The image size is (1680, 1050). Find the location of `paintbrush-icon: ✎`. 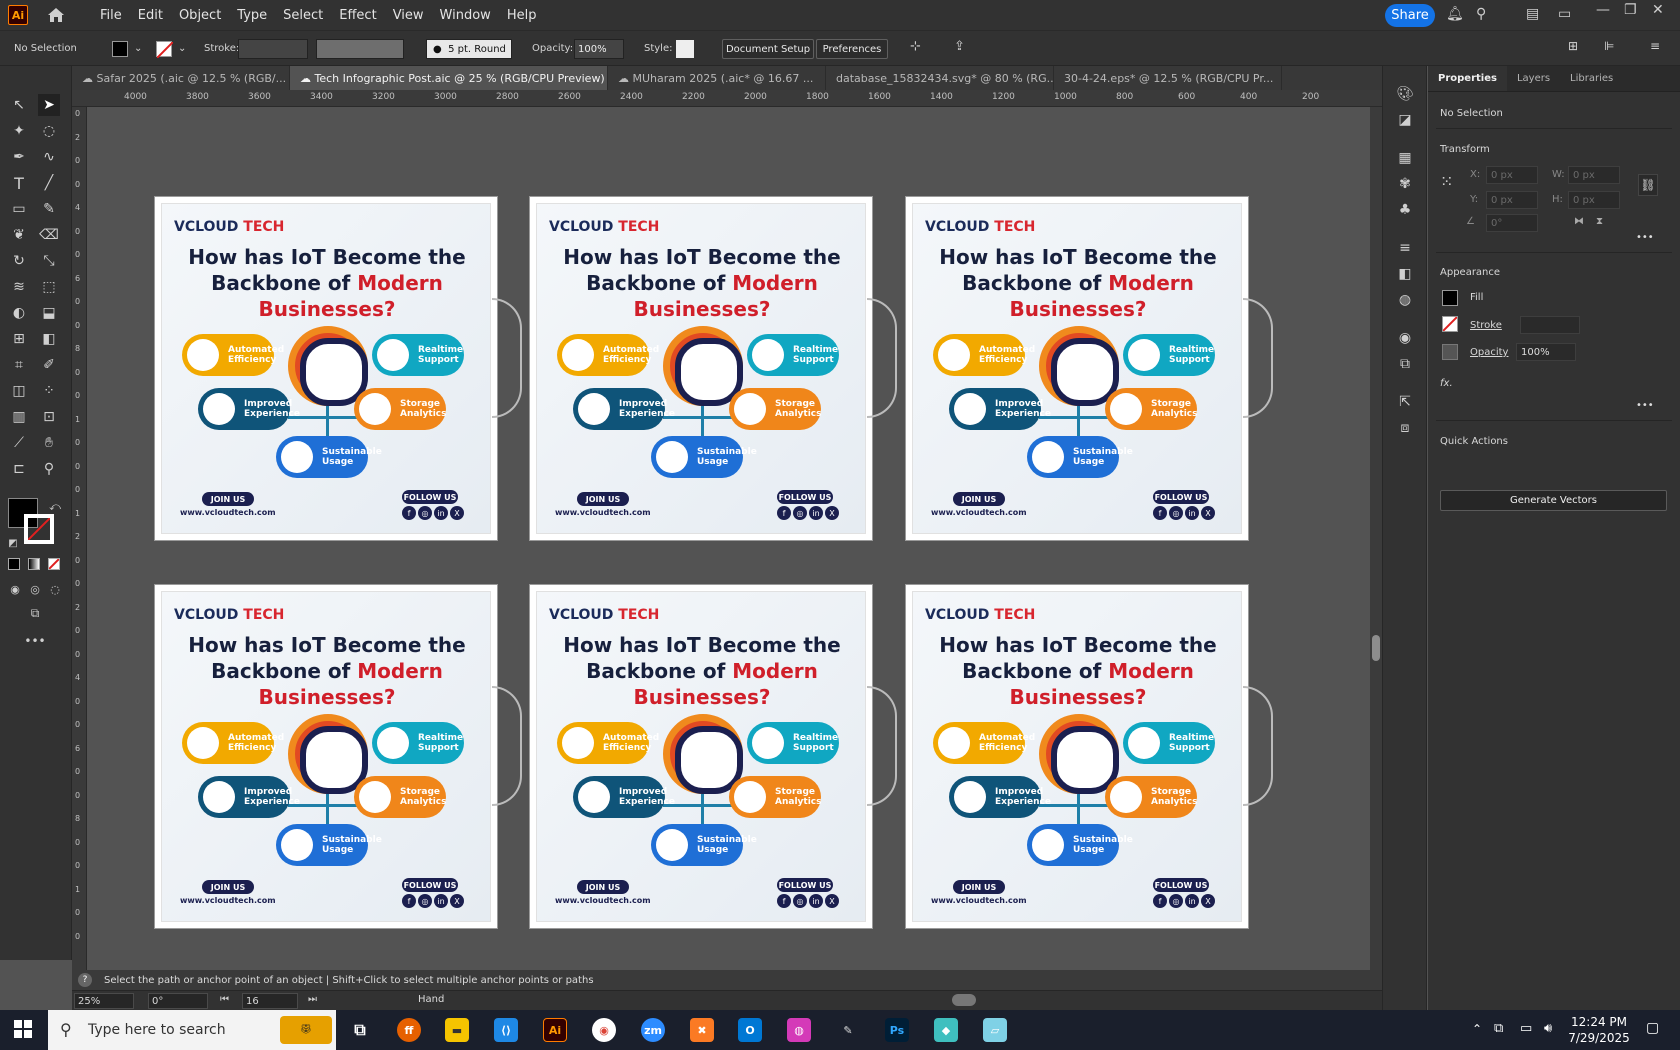

paintbrush-icon: ✎ is located at coordinates (49, 209).